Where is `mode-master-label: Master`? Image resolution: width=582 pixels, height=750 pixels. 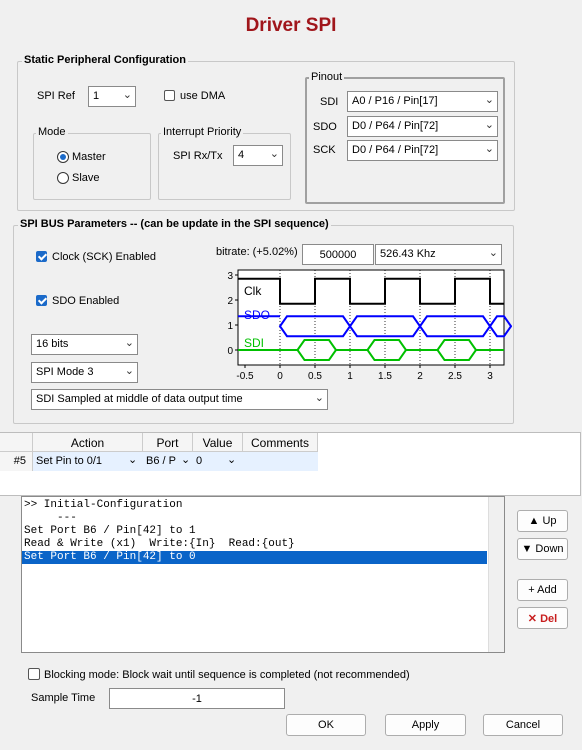 mode-master-label: Master is located at coordinates (89, 157).